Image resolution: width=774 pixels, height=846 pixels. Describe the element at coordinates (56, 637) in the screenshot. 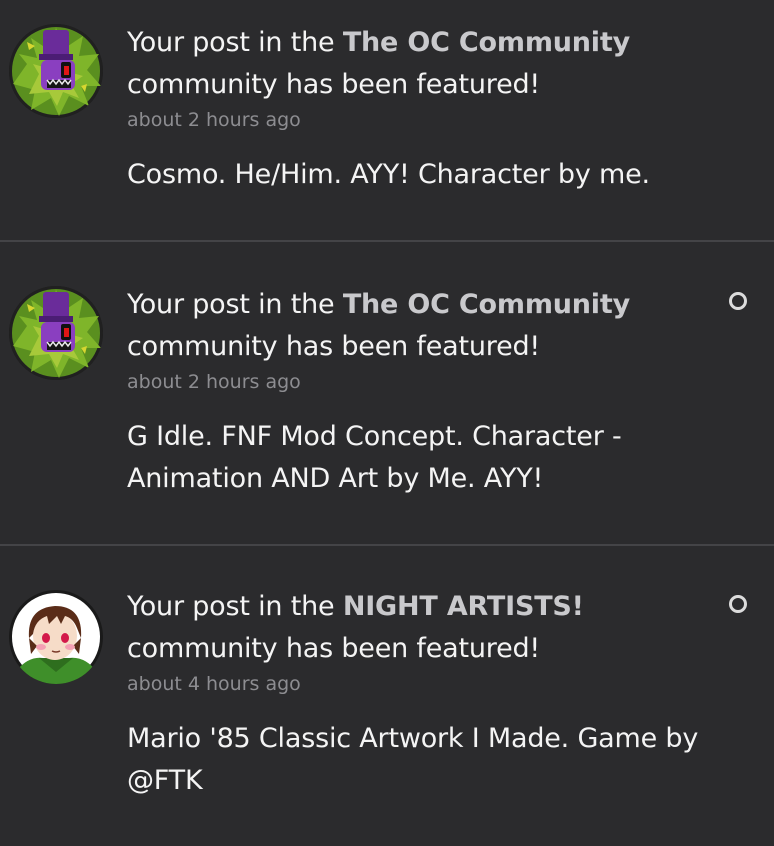

I see `anime-girl-avatar-icon` at that location.